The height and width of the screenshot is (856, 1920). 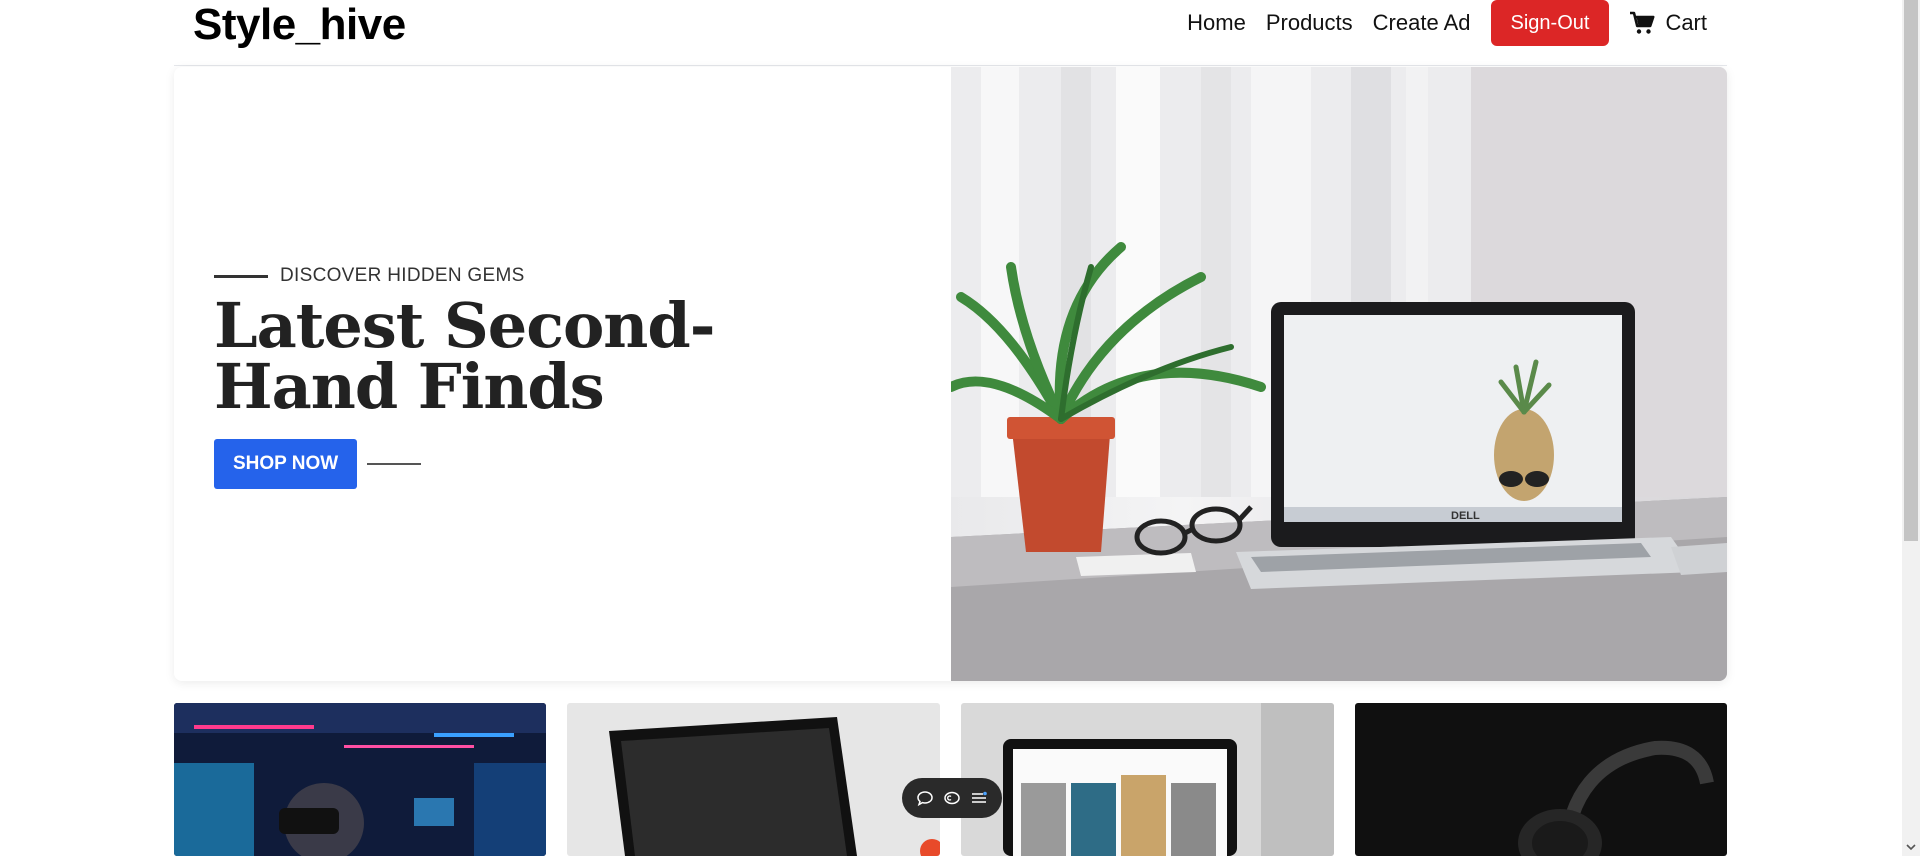 I want to click on art-tablet-image, so click(x=1147, y=779).